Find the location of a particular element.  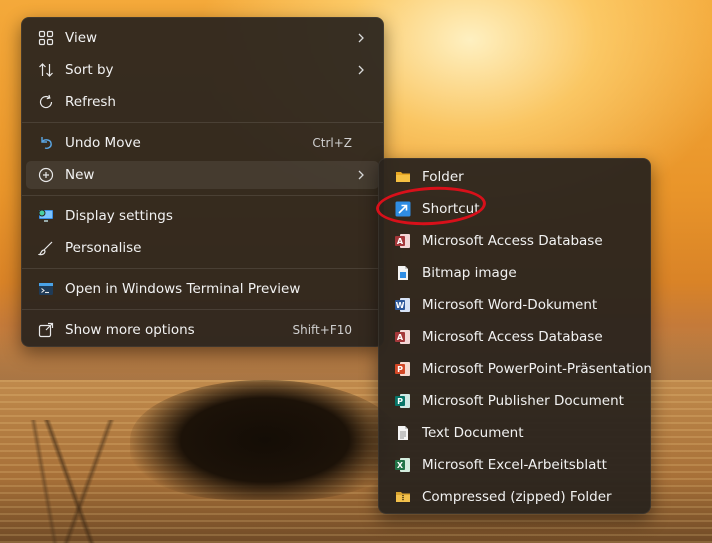

menu-item-display-settings: Display settings is located at coordinates (202, 216).